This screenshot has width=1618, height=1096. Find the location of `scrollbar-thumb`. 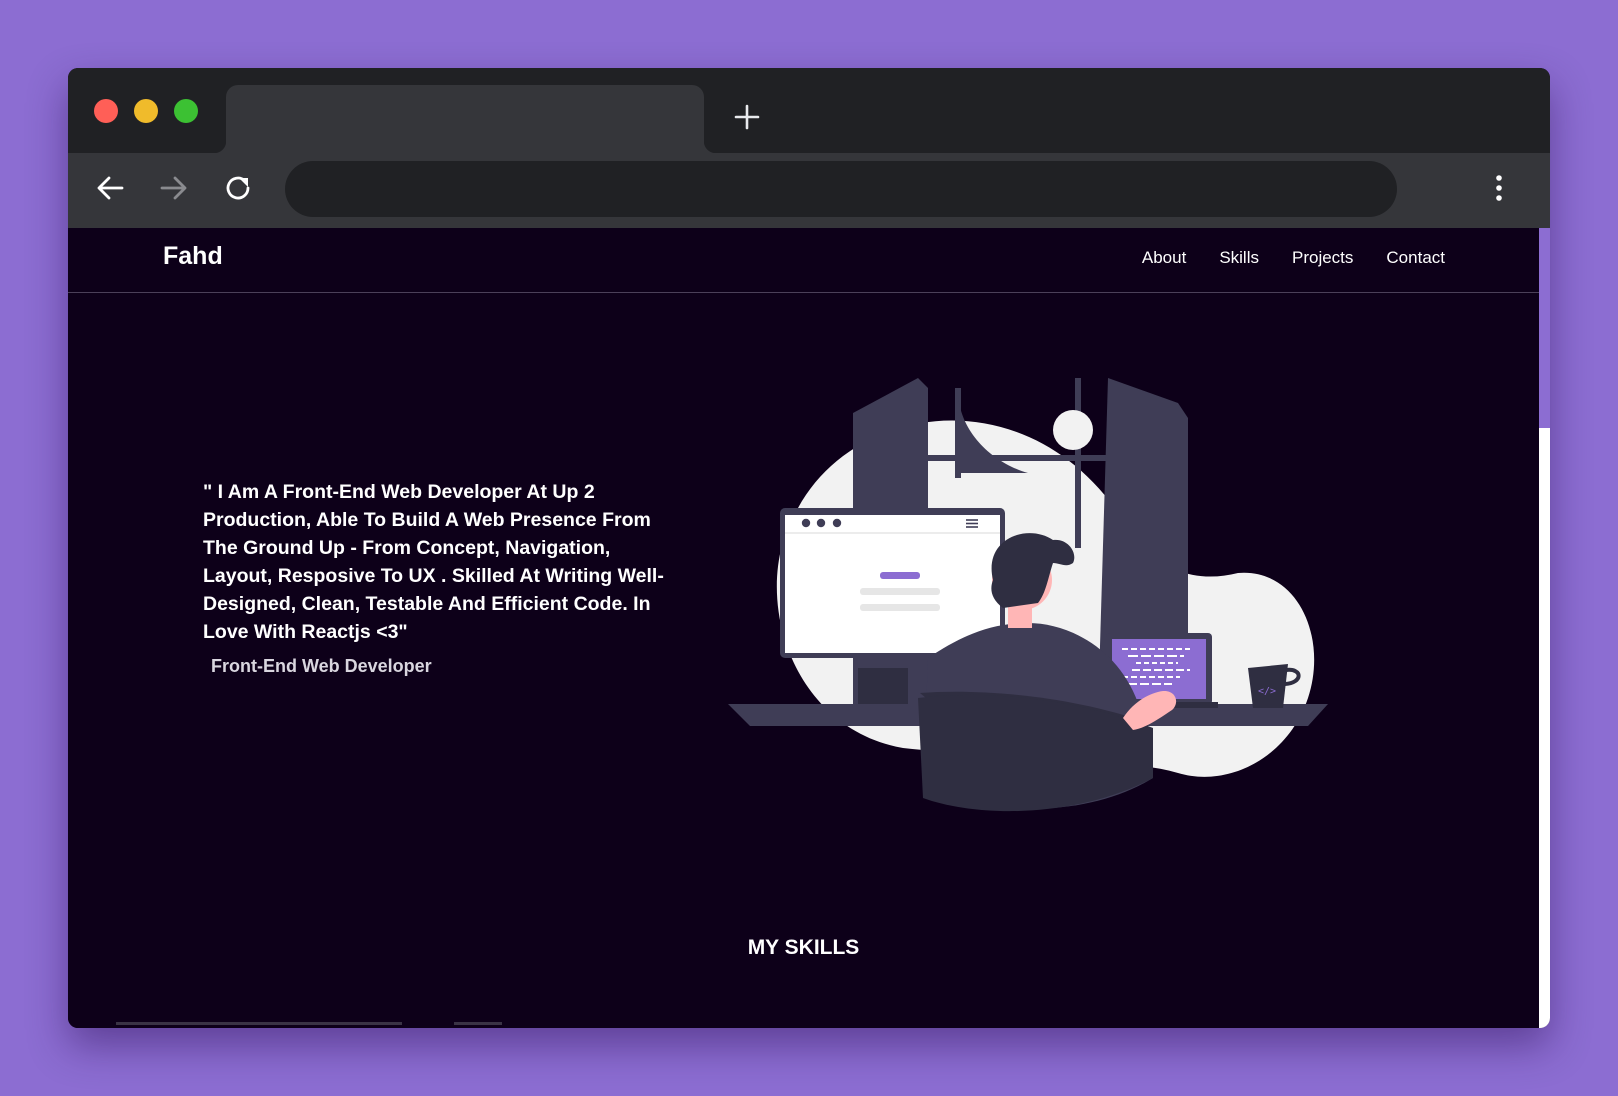

scrollbar-thumb is located at coordinates (1544, 328).